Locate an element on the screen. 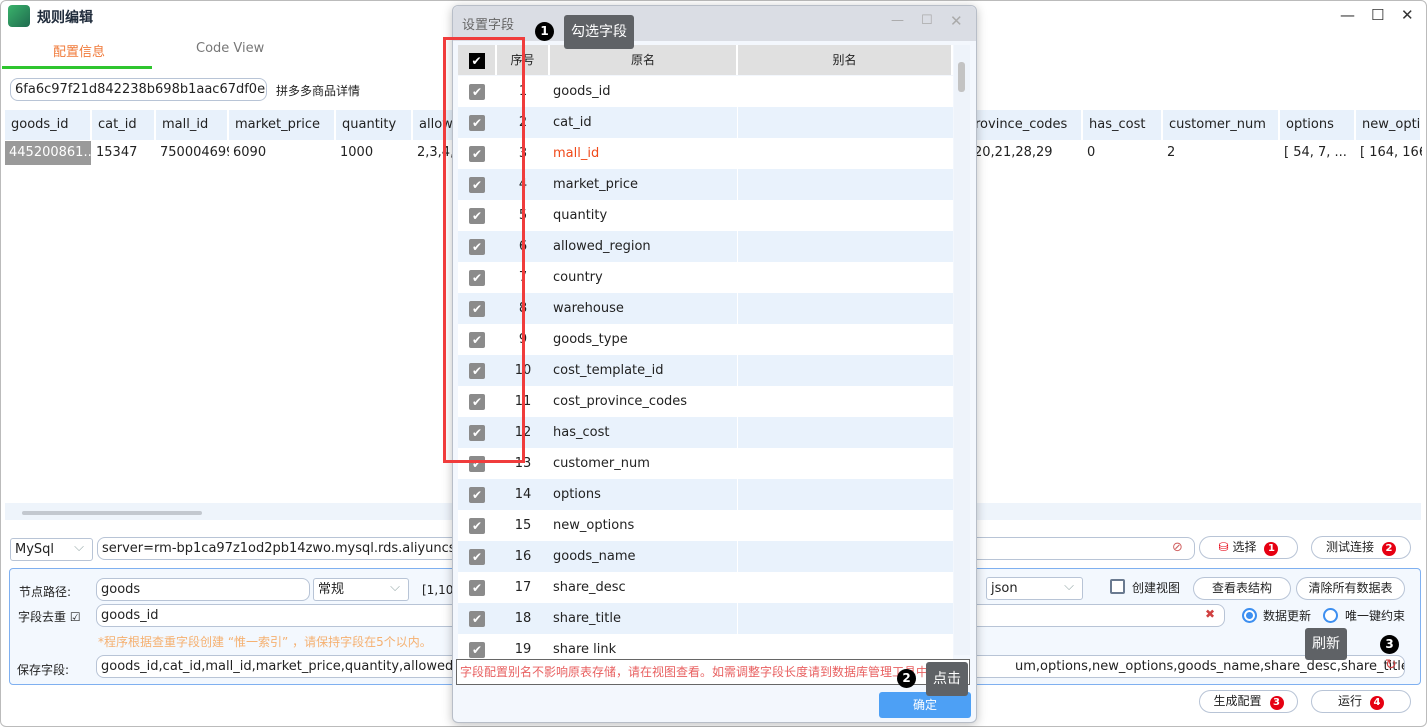 The height and width of the screenshot is (727, 1427). db-type-value: MySql is located at coordinates (35, 549).